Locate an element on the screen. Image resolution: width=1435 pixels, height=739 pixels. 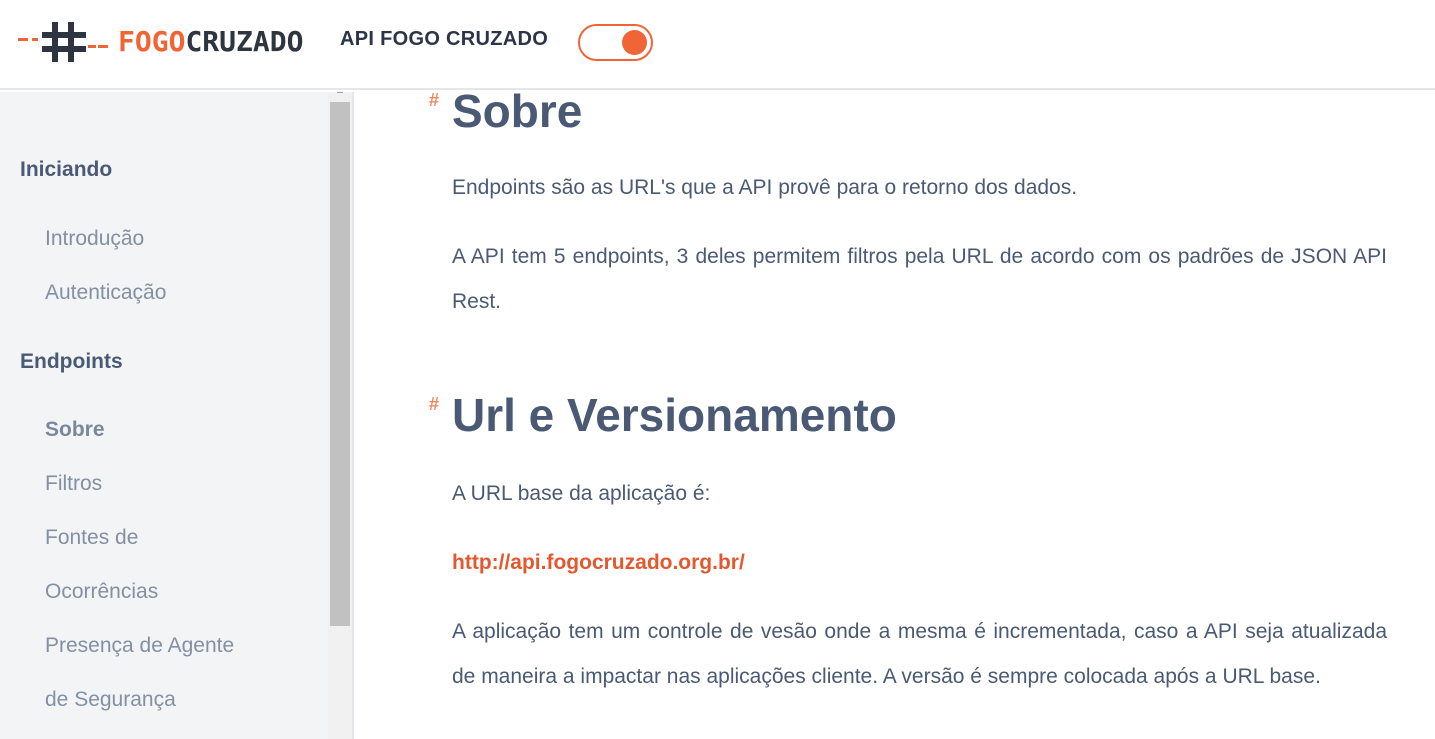
top-header: FOGOCRUZADO API FOGO CRUZADO is located at coordinates (717, 45).